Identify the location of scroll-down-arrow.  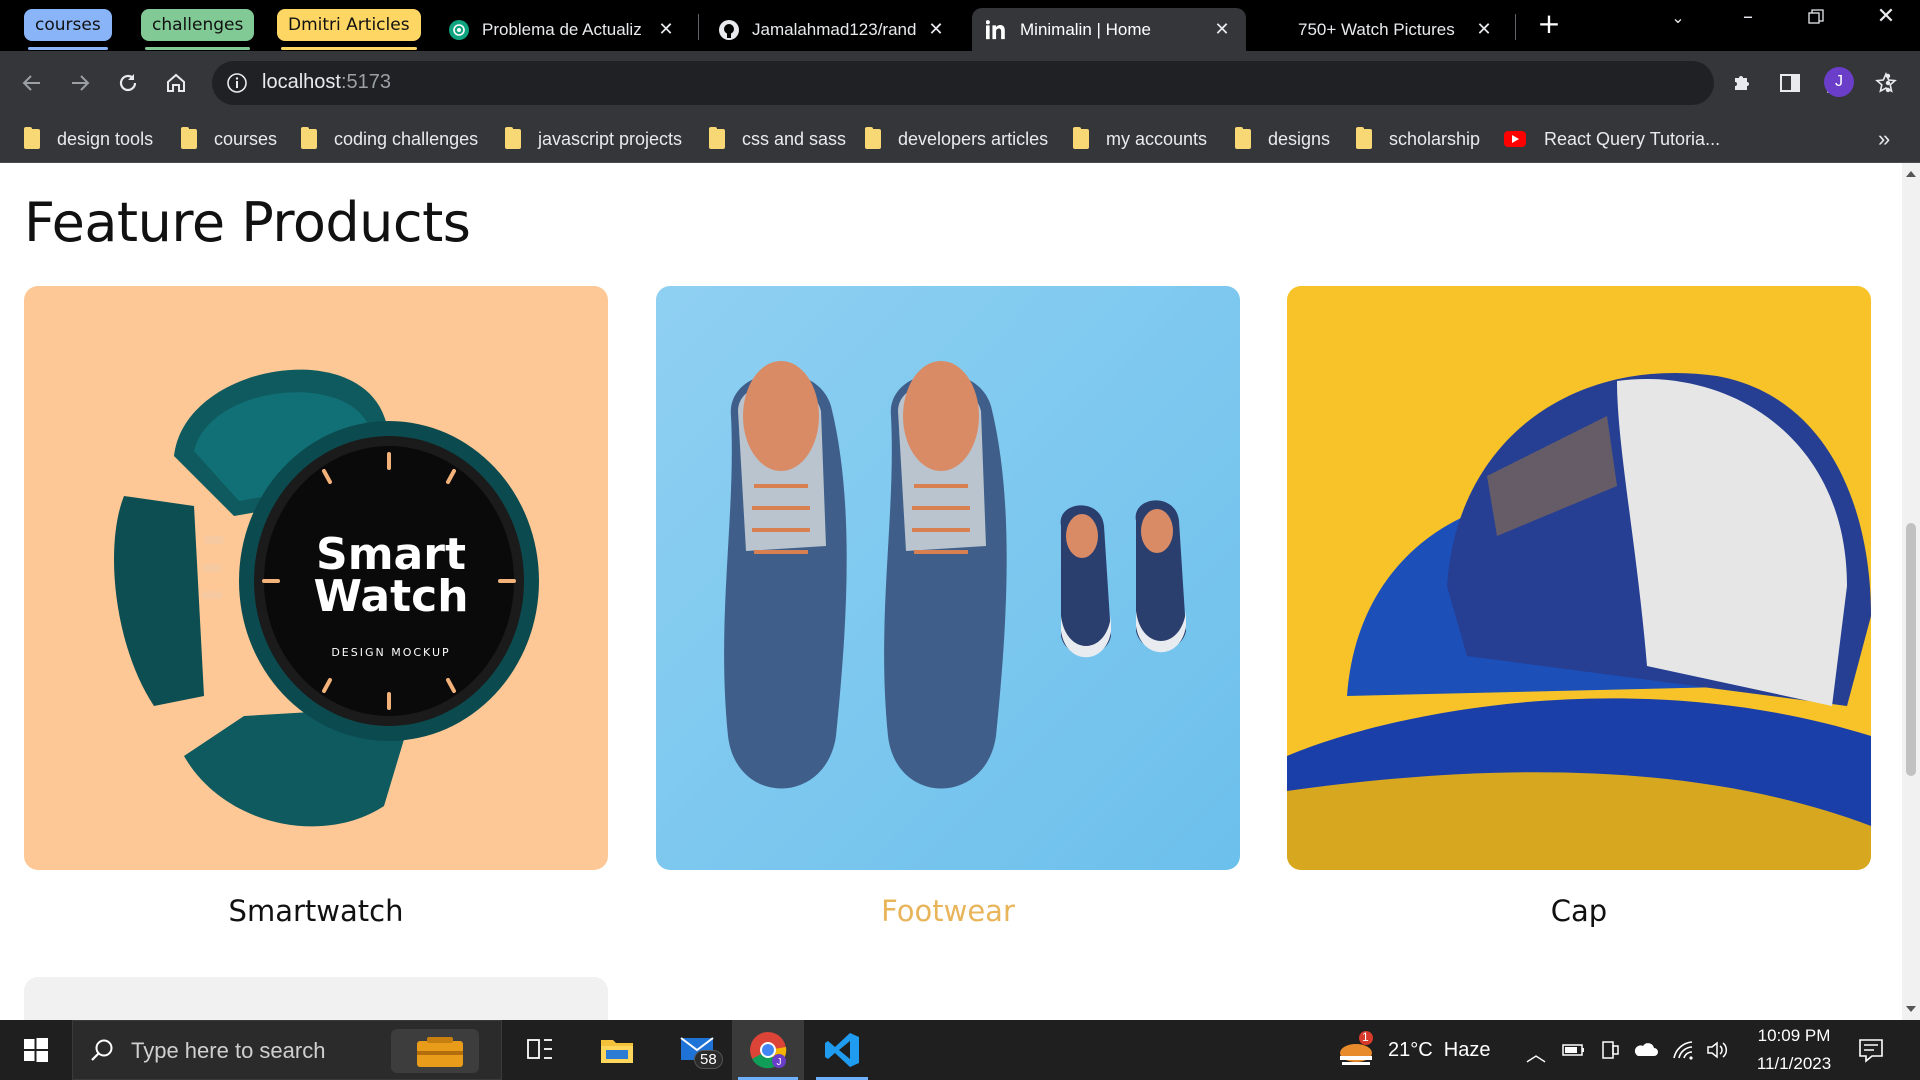
(1911, 1009).